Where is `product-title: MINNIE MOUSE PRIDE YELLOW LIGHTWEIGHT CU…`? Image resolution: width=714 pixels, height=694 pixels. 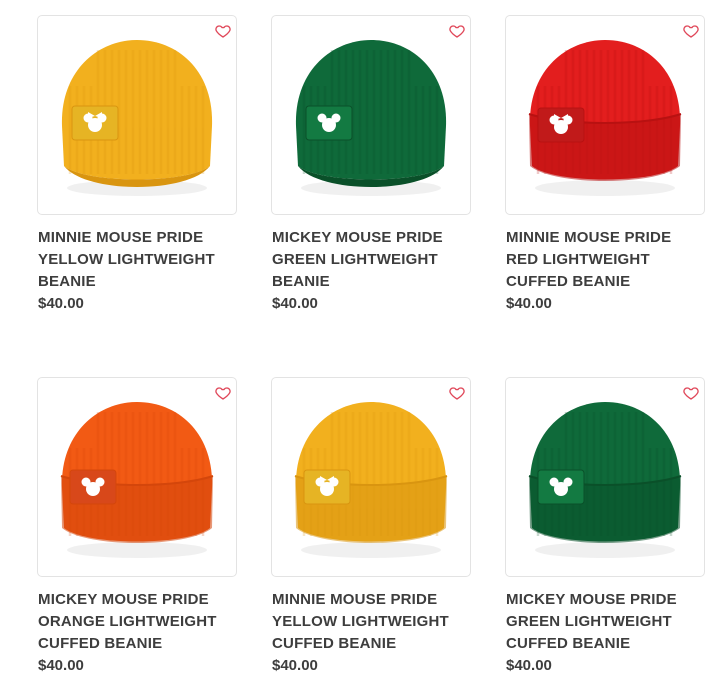 product-title: MINNIE MOUSE PRIDE YELLOW LIGHTWEIGHT CU… is located at coordinates (371, 622).